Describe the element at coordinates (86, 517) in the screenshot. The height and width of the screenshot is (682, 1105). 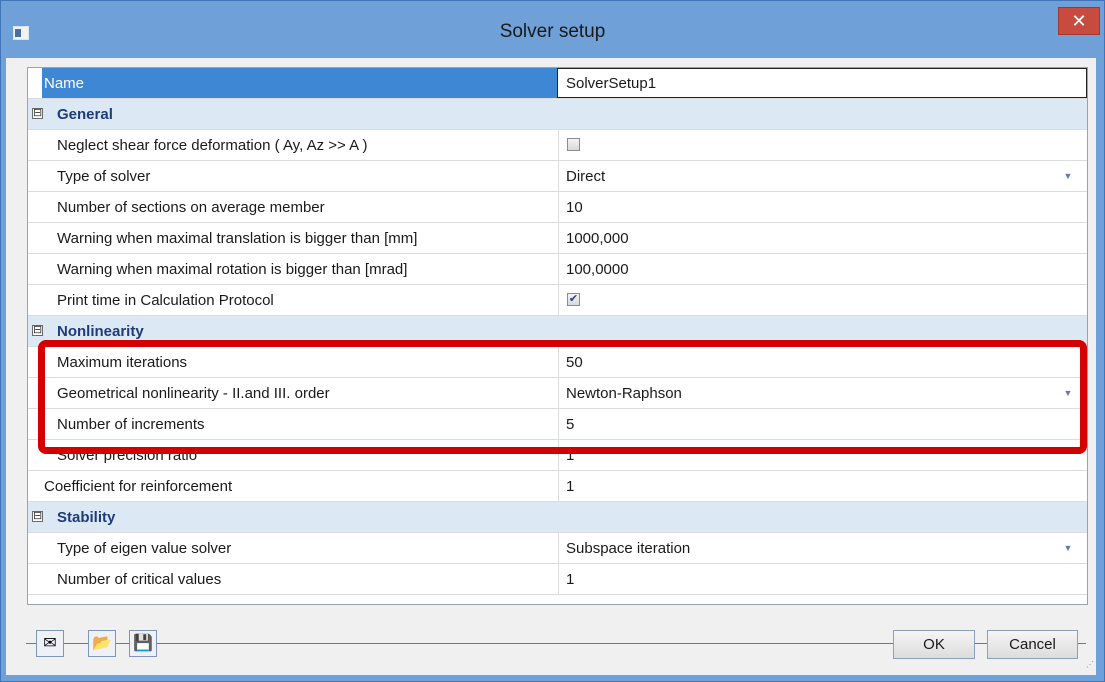
I see `group-label: Stability` at that location.